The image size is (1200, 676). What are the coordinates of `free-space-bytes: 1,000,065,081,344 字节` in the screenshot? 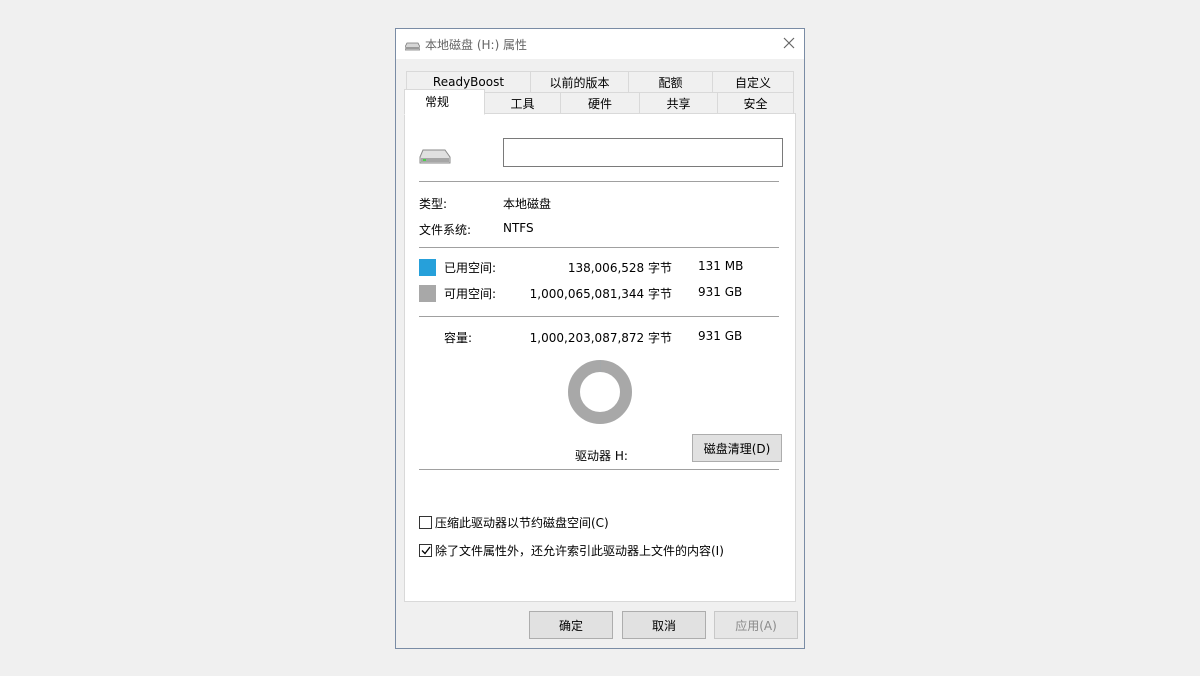 It's located at (600, 294).